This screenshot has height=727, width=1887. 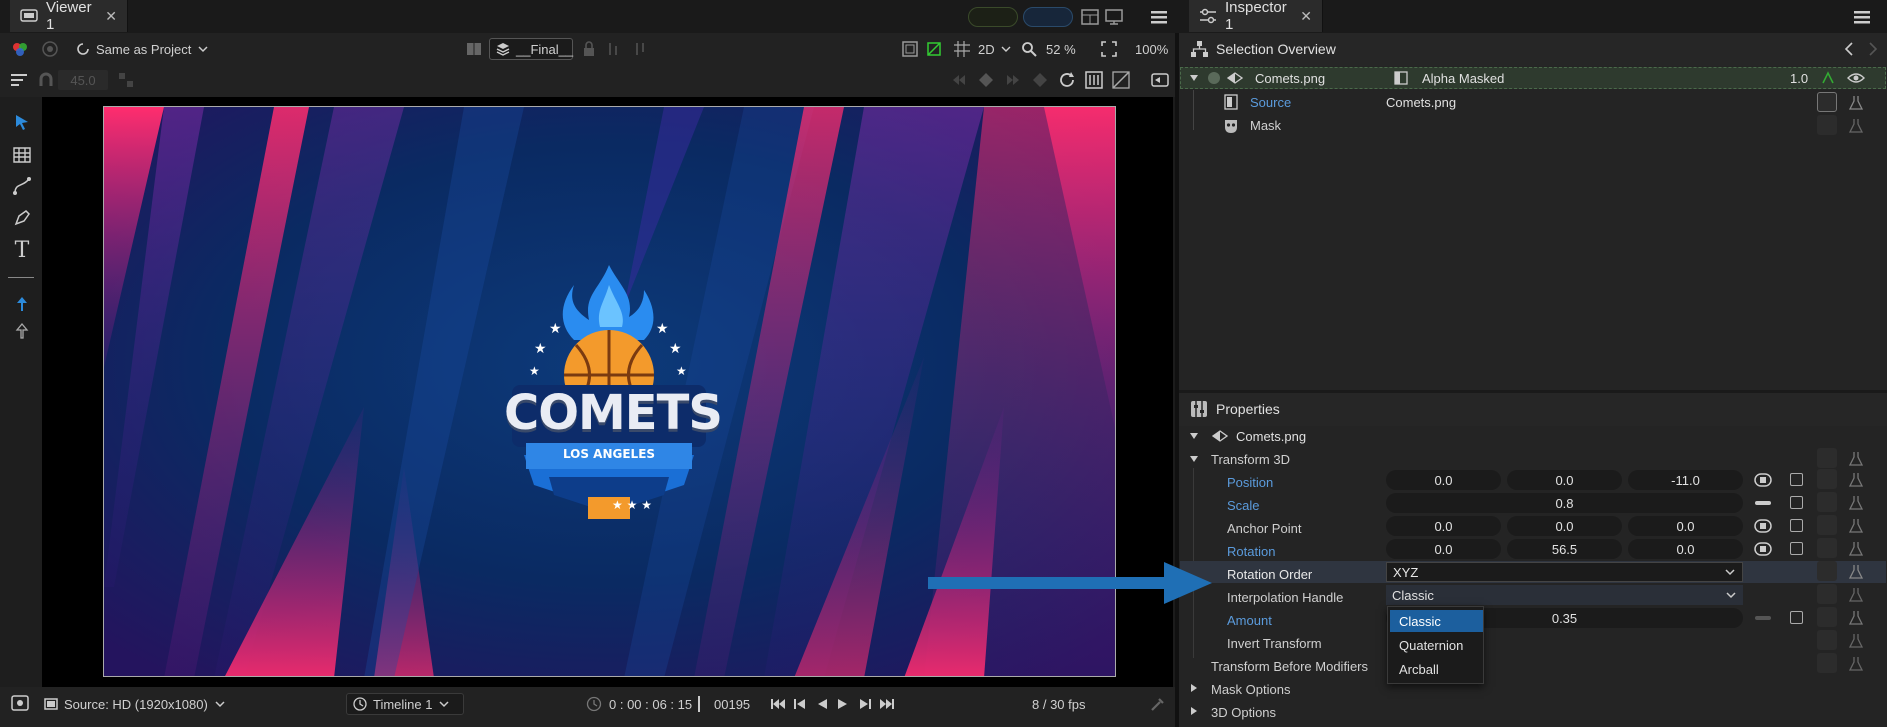 I want to click on display-icon, so click(x=1114, y=17).